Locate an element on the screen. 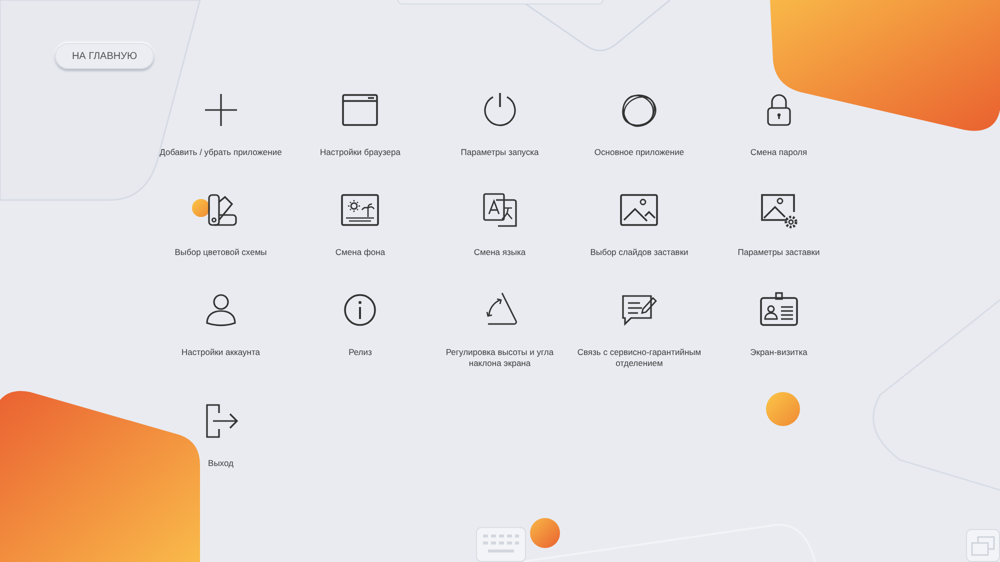  menu-item-label: Экран-визитка is located at coordinates (779, 352).